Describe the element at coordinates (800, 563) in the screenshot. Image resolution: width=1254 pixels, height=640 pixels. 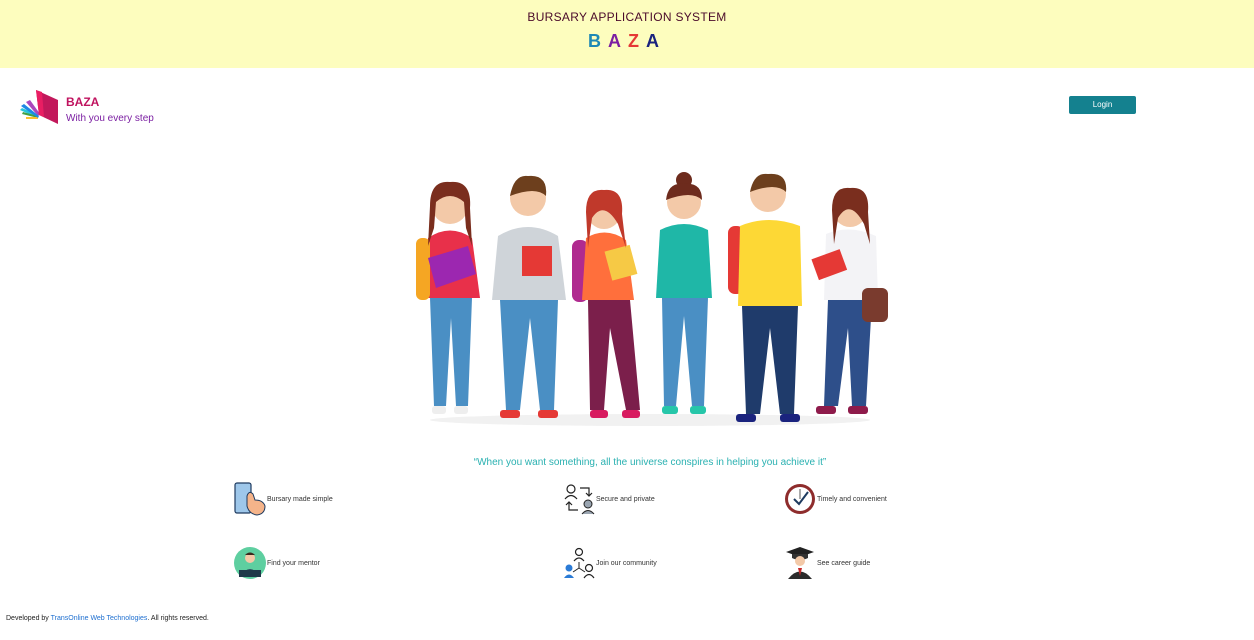
I see `graduate-icon` at that location.